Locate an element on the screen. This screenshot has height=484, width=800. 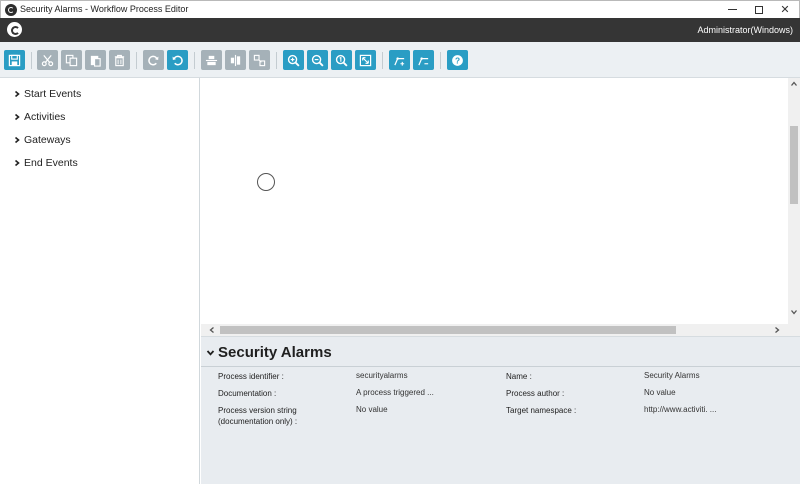
copy-button is located at coordinates (71, 60).